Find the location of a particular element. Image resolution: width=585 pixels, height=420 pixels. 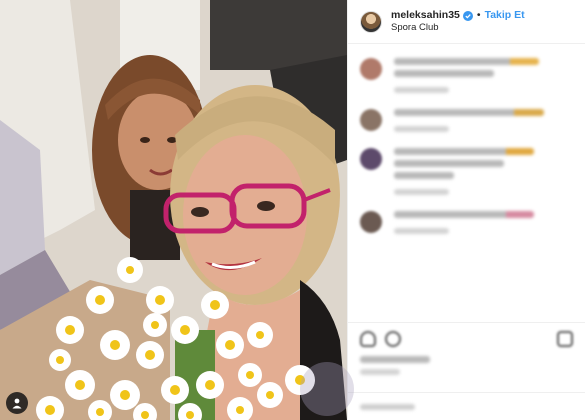

likes-count-blurred is located at coordinates (395, 359).